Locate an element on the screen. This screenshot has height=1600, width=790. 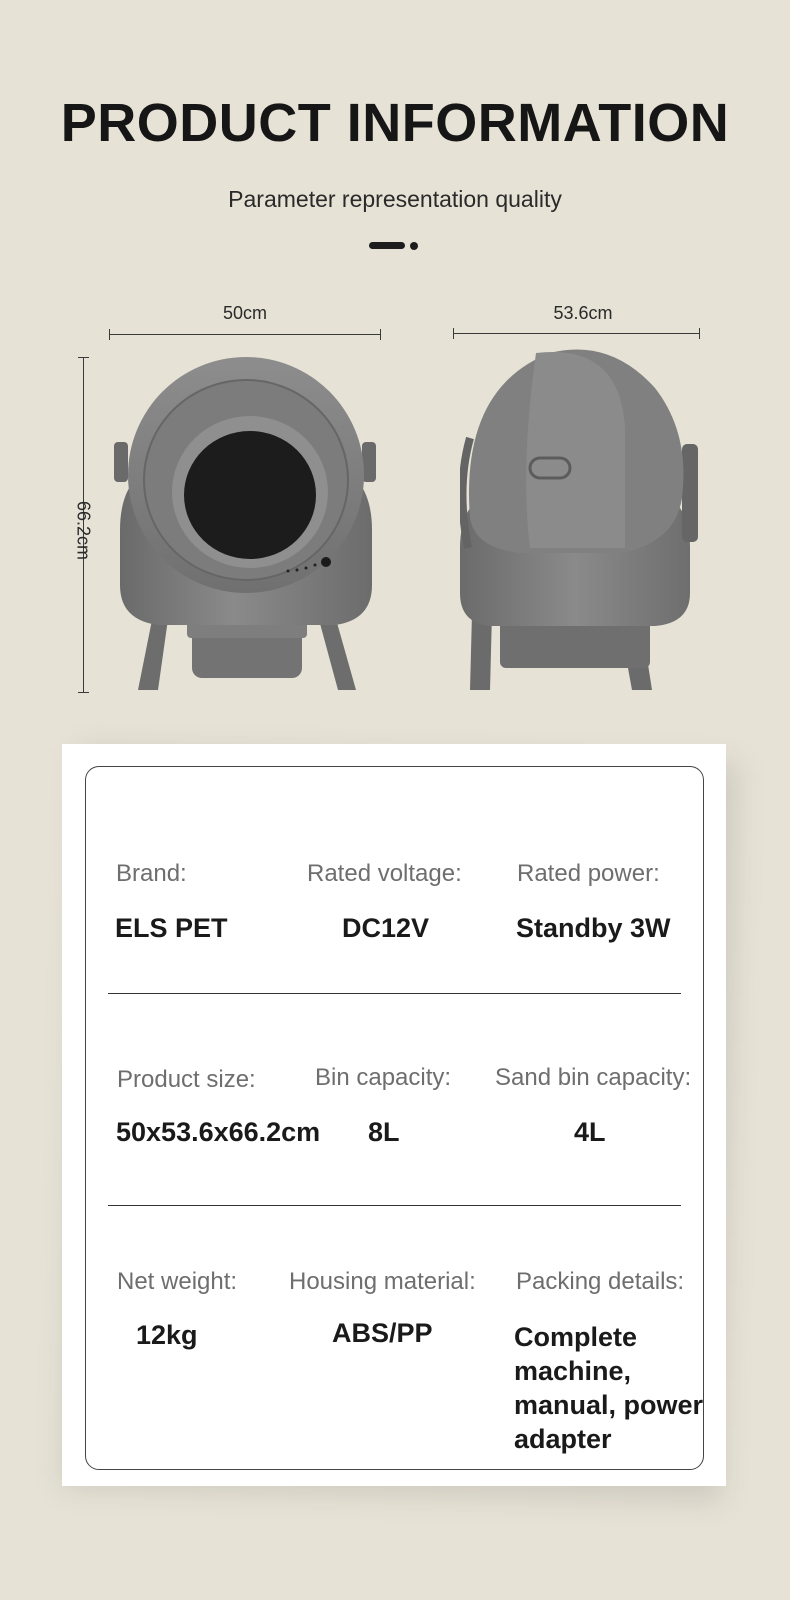
net-weight-value: 12kg is located at coordinates (167, 1335).